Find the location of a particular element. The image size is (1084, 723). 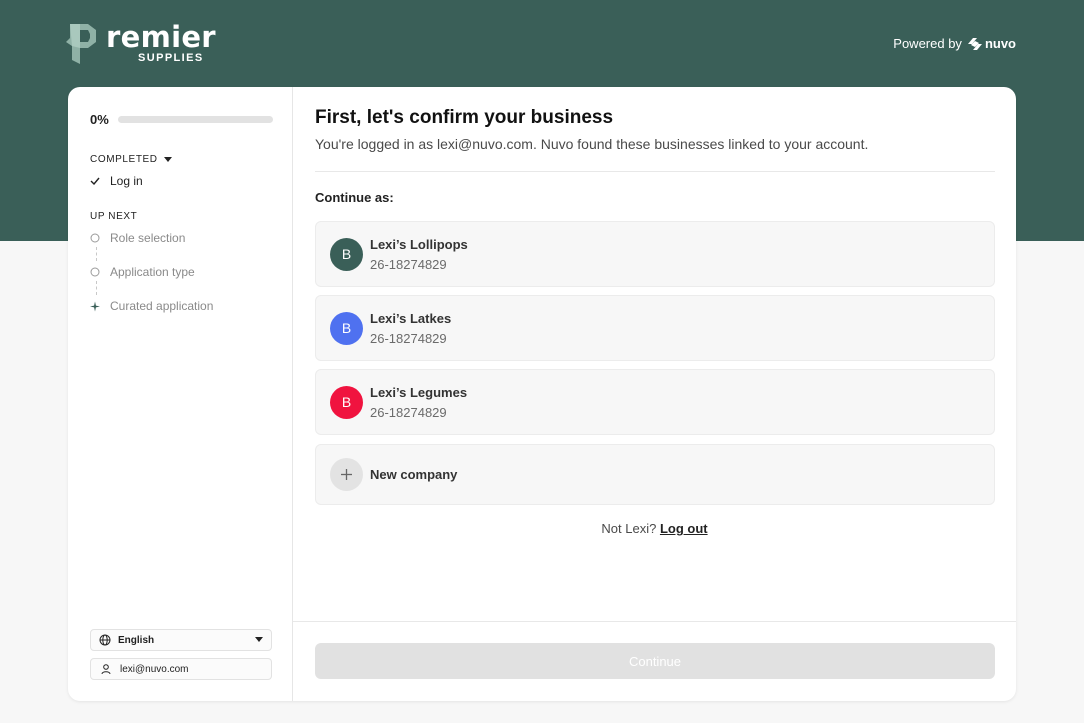

completed-label: COMPLETED is located at coordinates (124, 159).